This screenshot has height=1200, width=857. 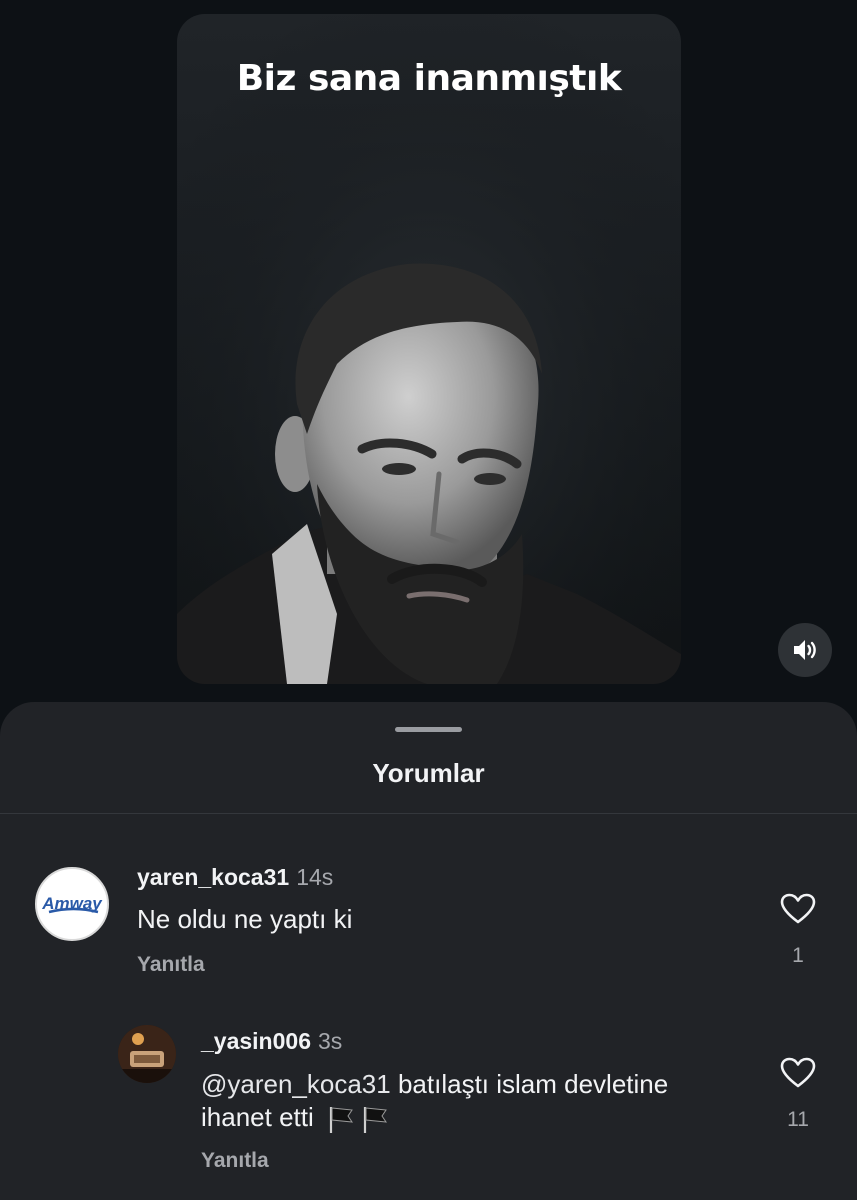 What do you see at coordinates (296, 1084) in the screenshot?
I see `mention-link: @yaren_koca31` at bounding box center [296, 1084].